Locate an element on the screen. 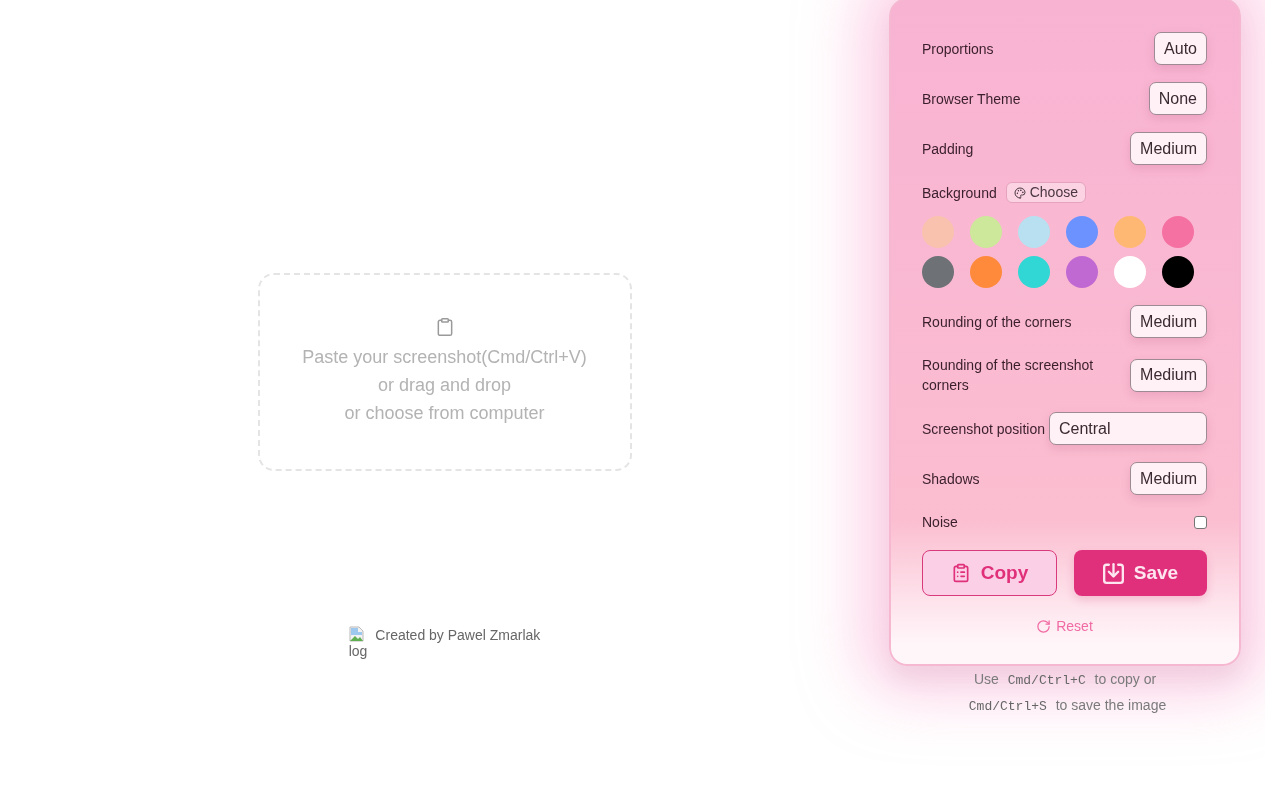  broken-image-icon is located at coordinates (356, 634).